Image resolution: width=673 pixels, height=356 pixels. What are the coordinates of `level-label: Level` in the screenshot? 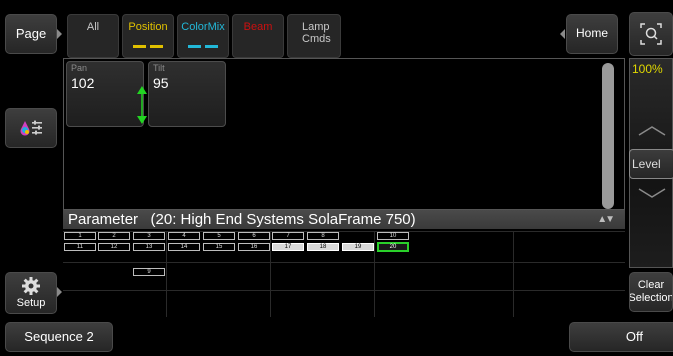 It's located at (646, 164).